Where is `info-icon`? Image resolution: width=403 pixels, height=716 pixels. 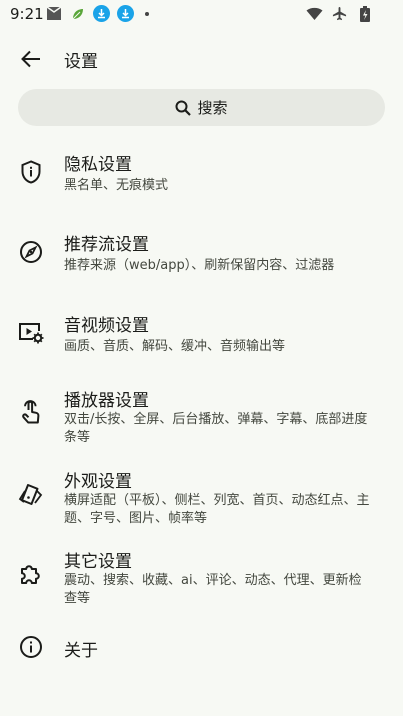 info-icon is located at coordinates (31, 647).